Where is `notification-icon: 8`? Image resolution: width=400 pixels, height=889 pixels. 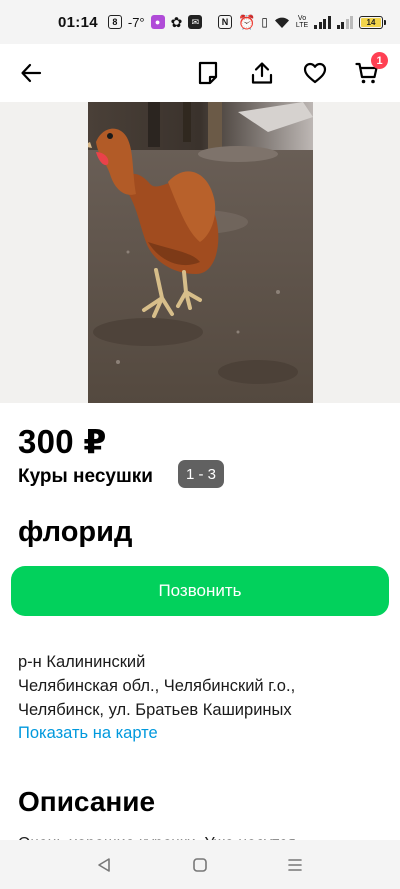 notification-icon: 8 is located at coordinates (114, 22).